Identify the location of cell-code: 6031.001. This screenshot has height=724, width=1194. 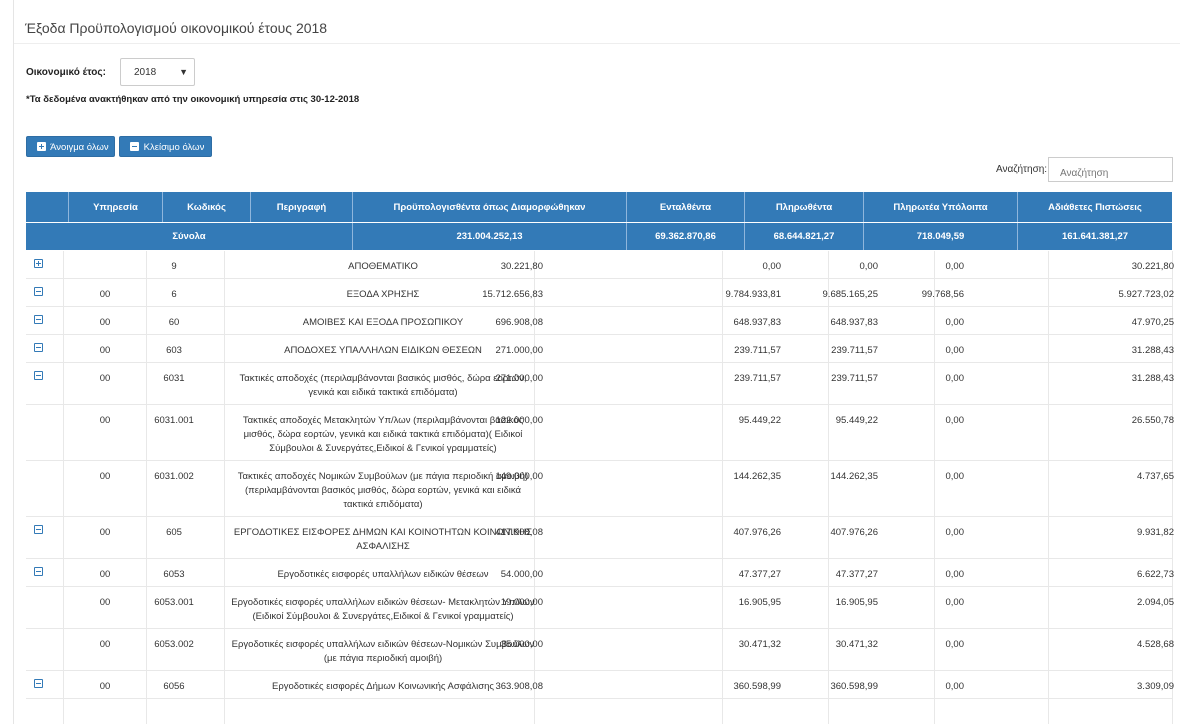
(174, 420).